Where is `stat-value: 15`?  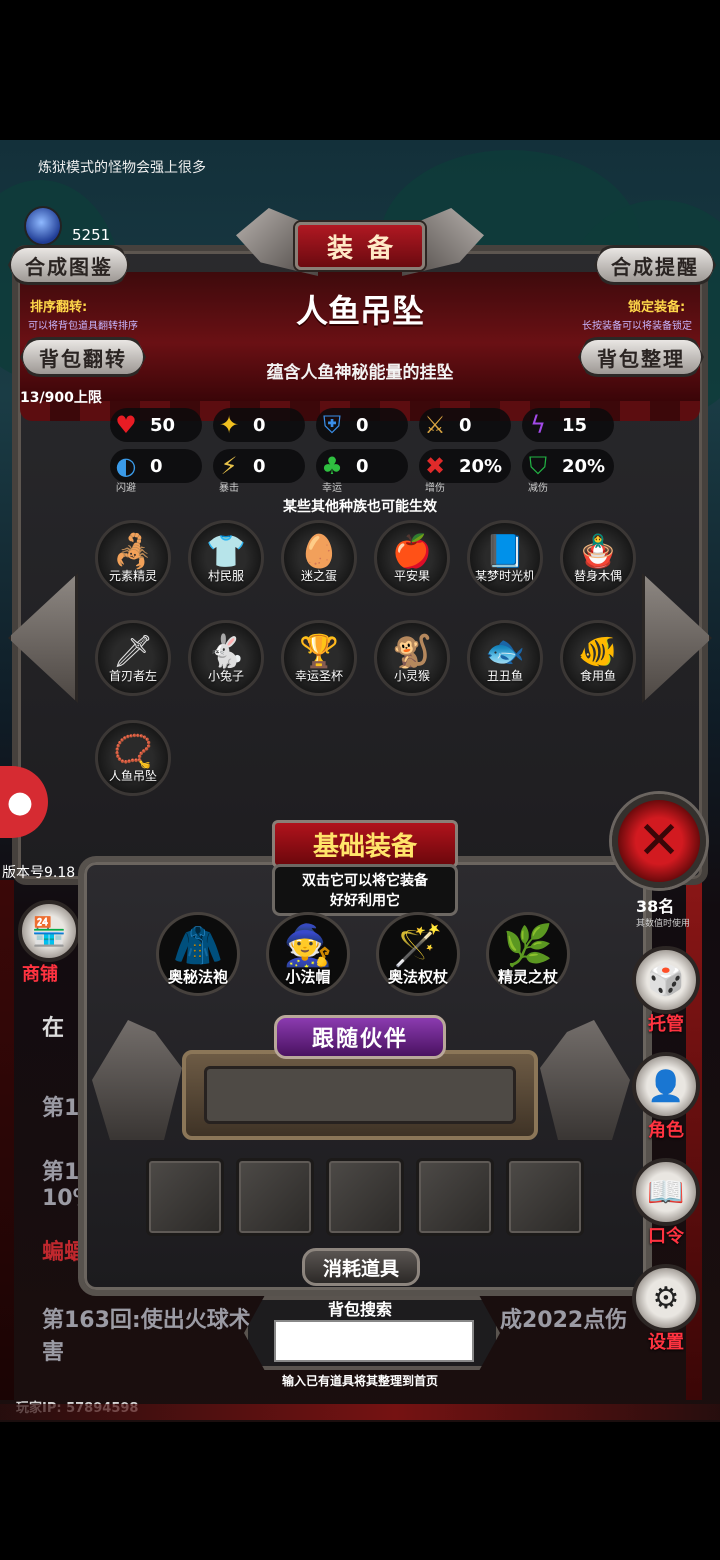 stat-value: 15 is located at coordinates (575, 425).